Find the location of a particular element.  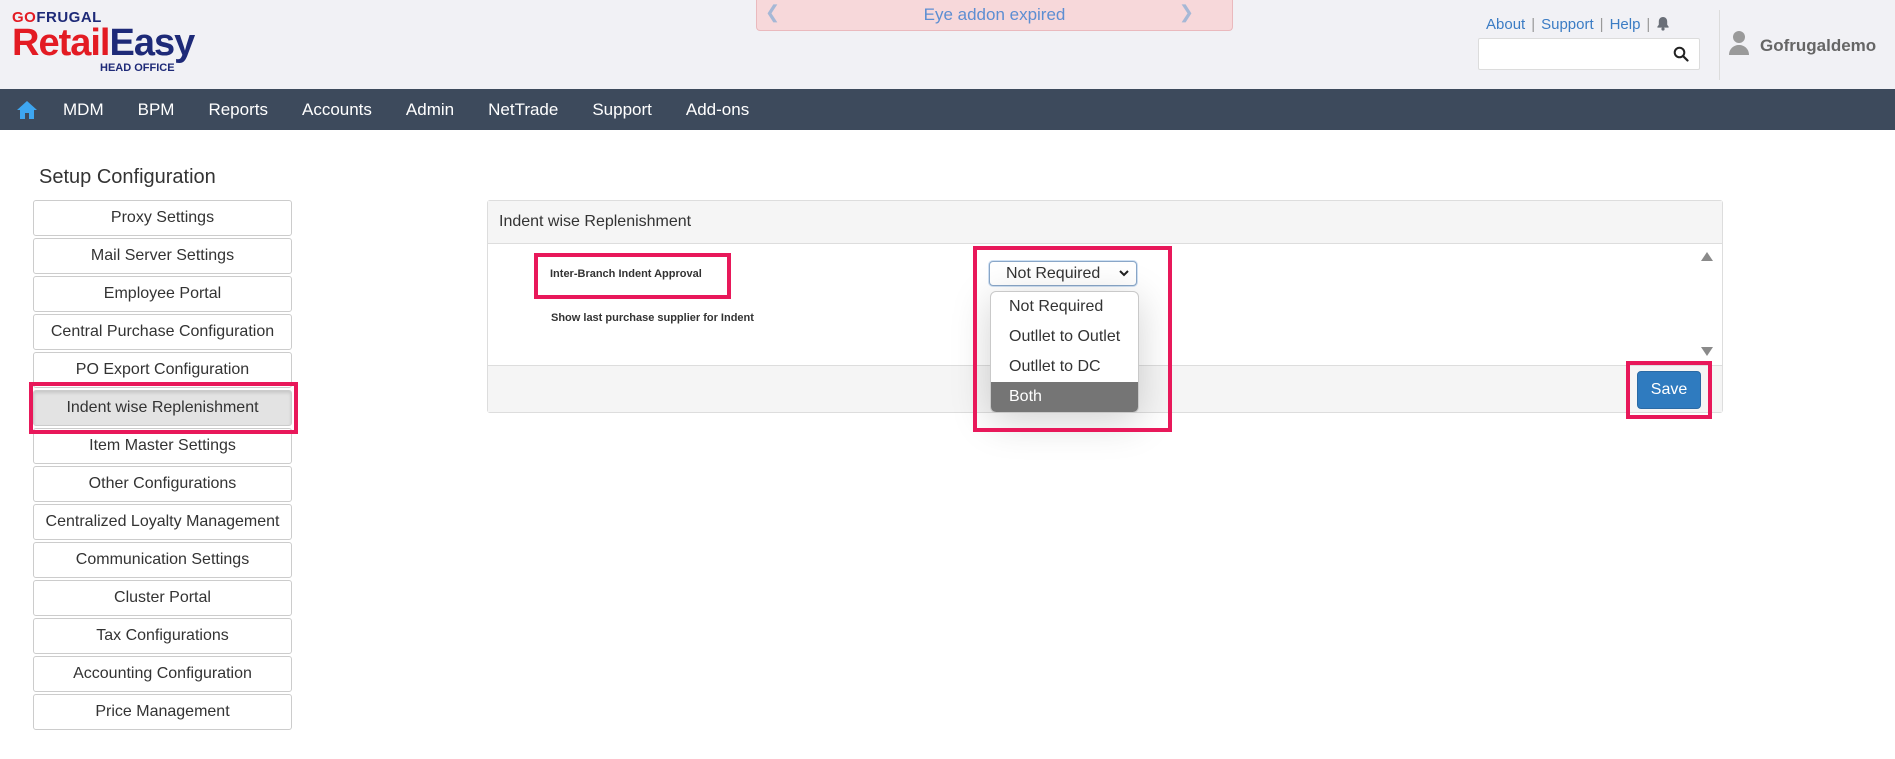

scroll-down-arrow-icon is located at coordinates (1707, 351).